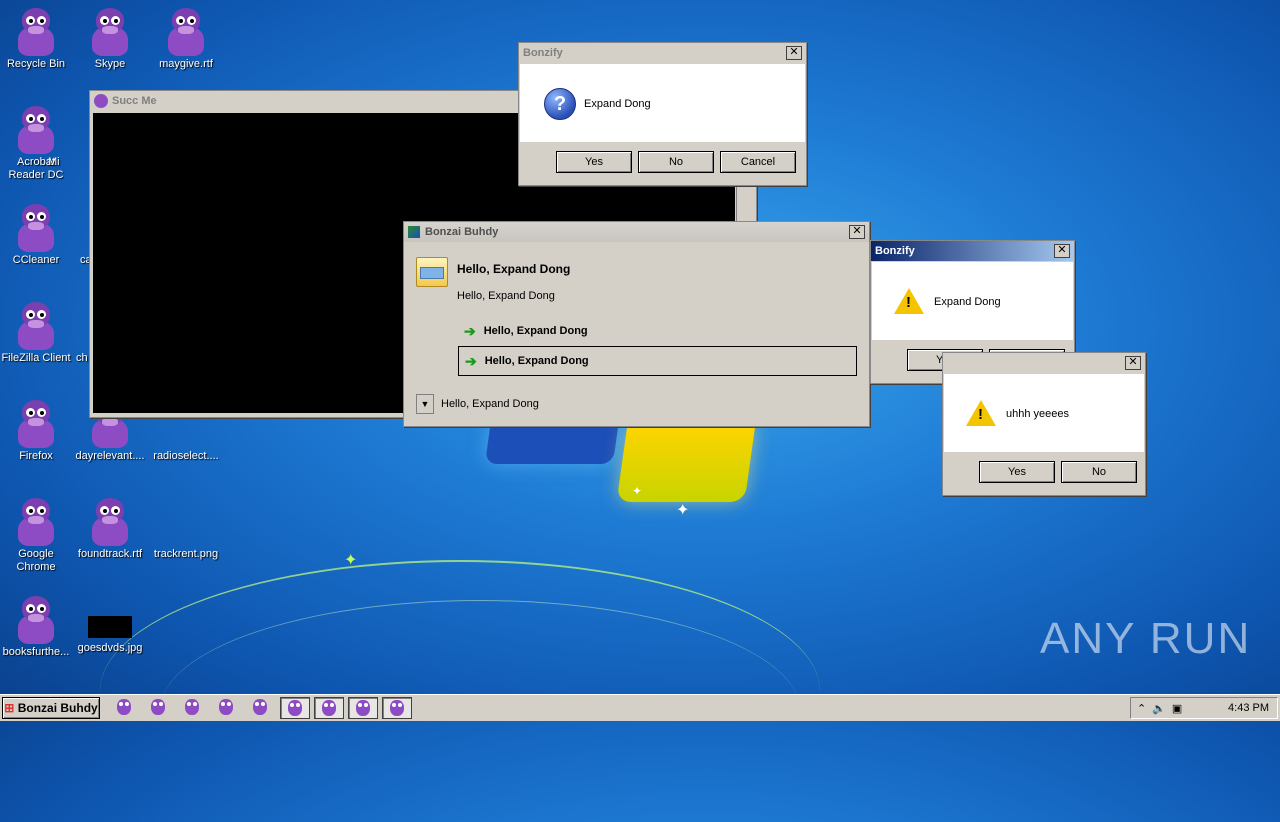 The image size is (1280, 822). I want to click on desktop-icon-label: ch, so click(82, 358).